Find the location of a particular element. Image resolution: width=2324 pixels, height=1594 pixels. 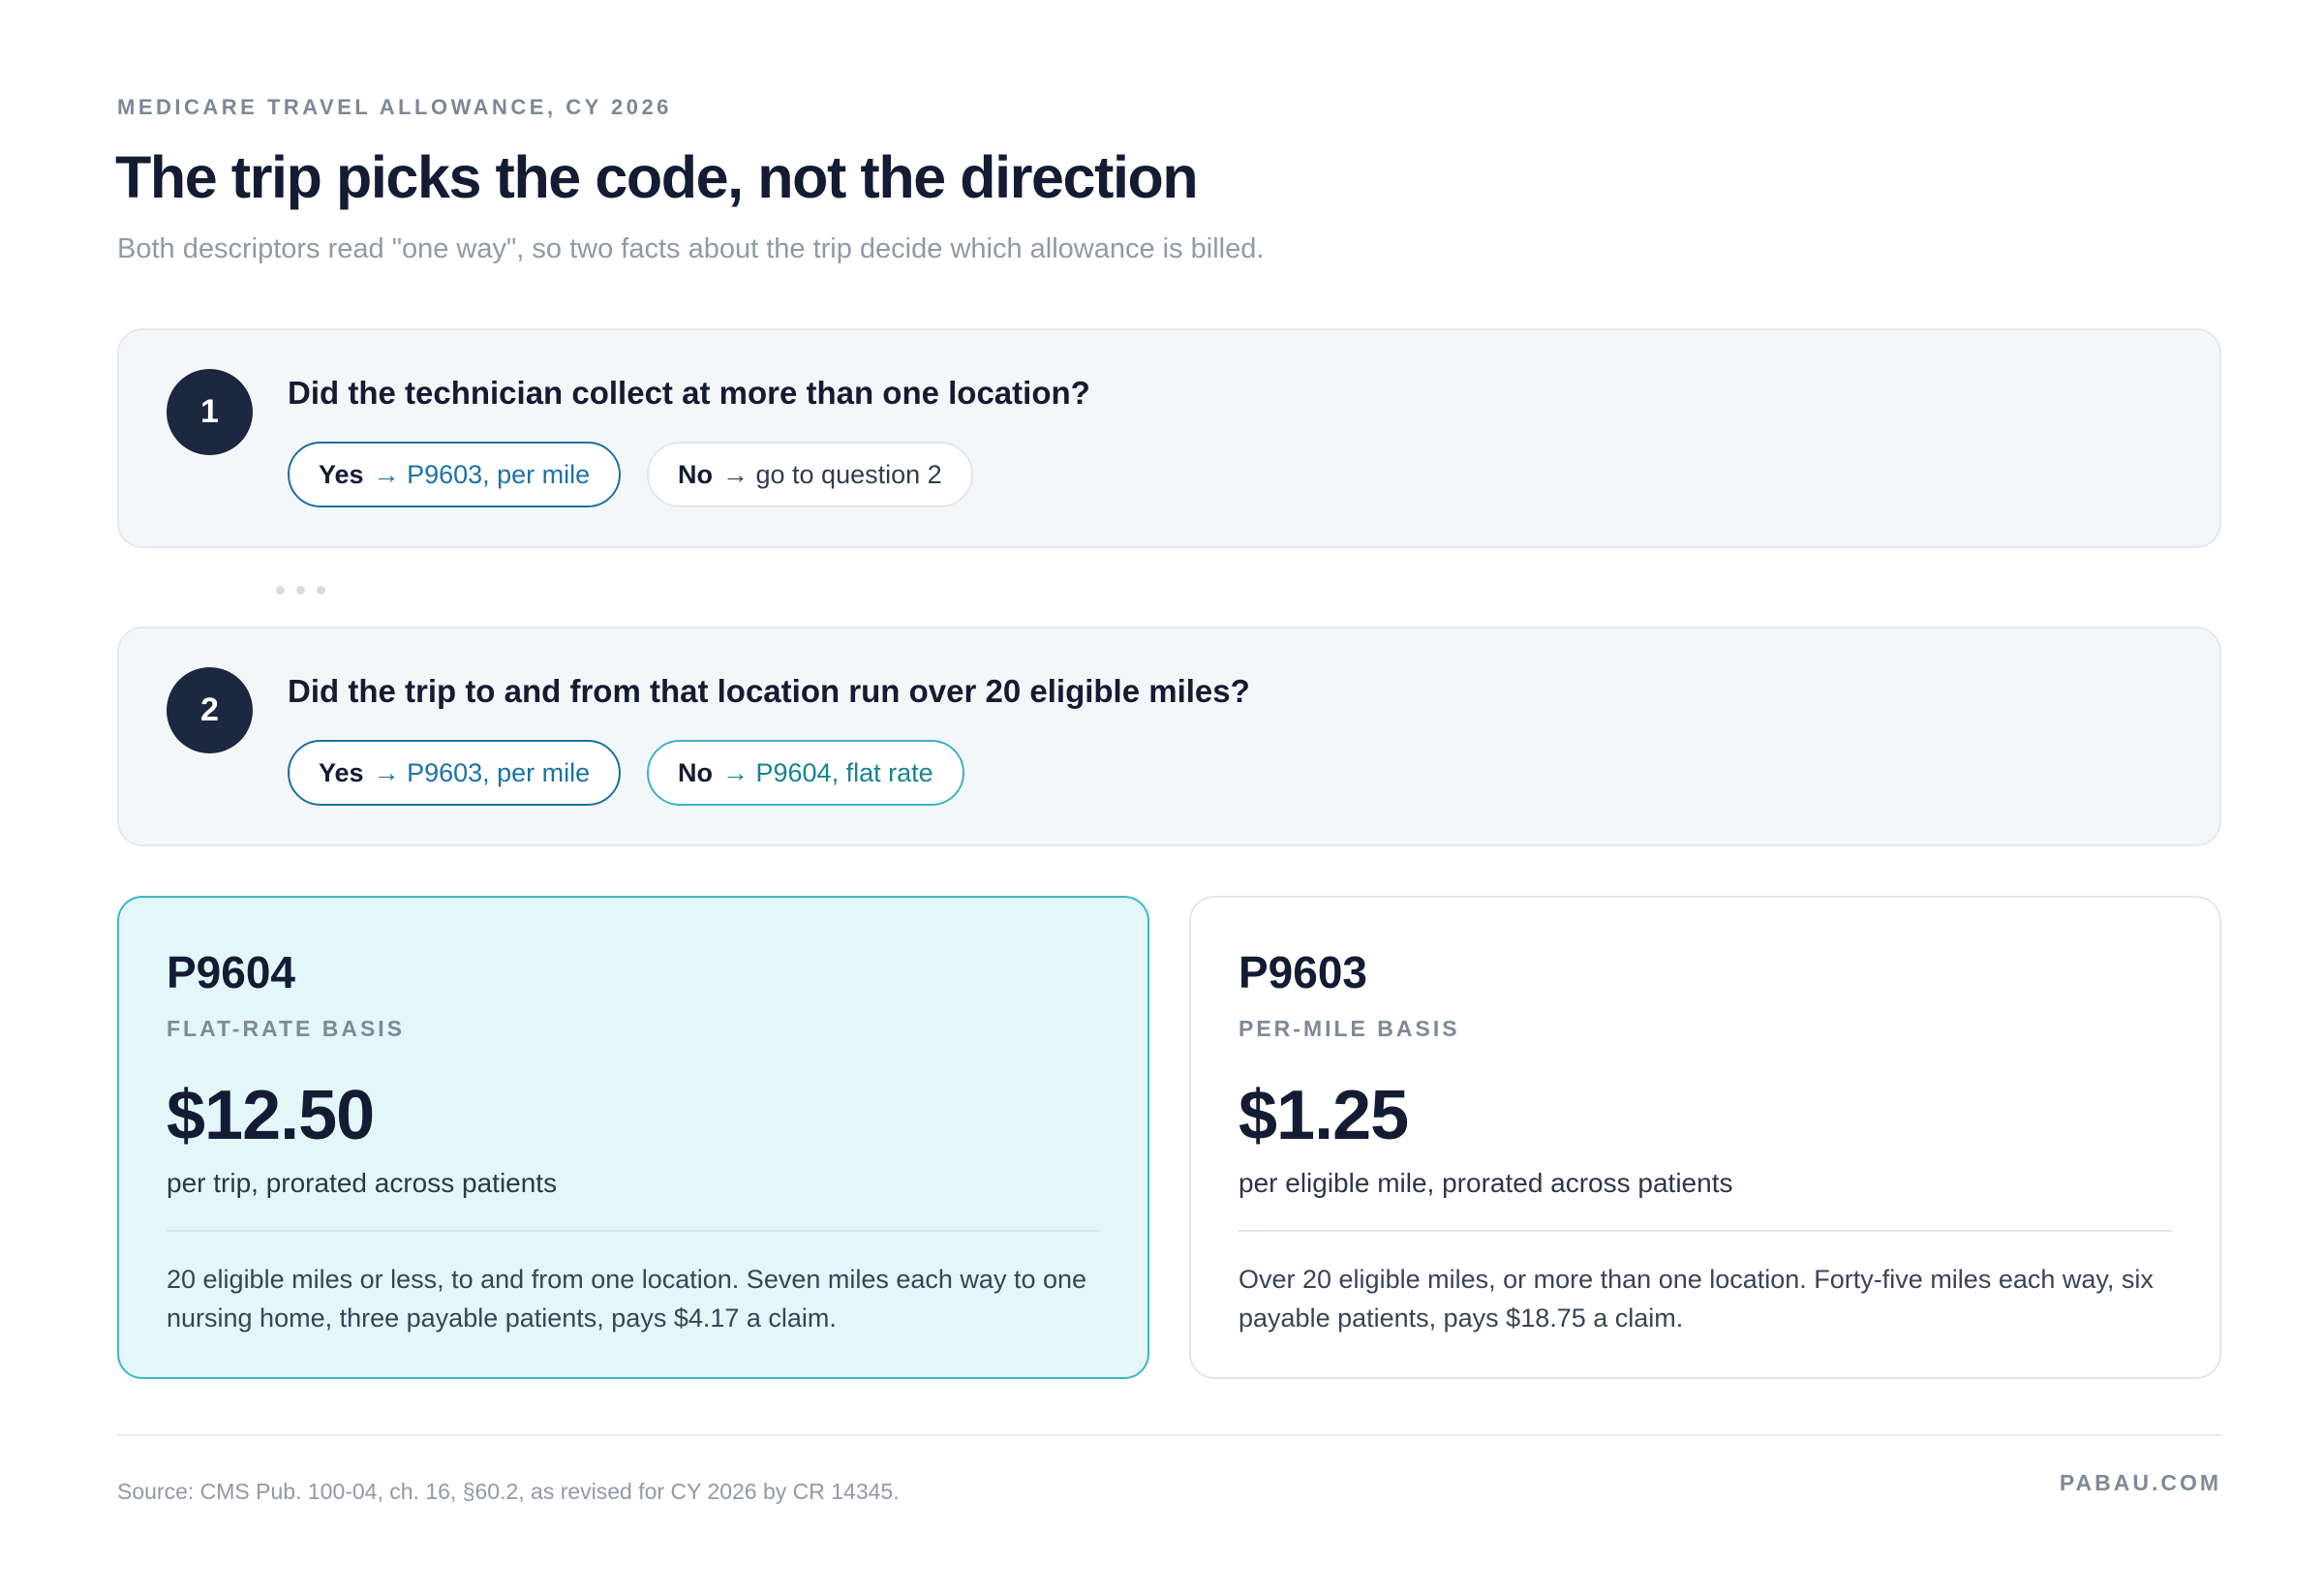

question-number-badge: 2 is located at coordinates (210, 710).